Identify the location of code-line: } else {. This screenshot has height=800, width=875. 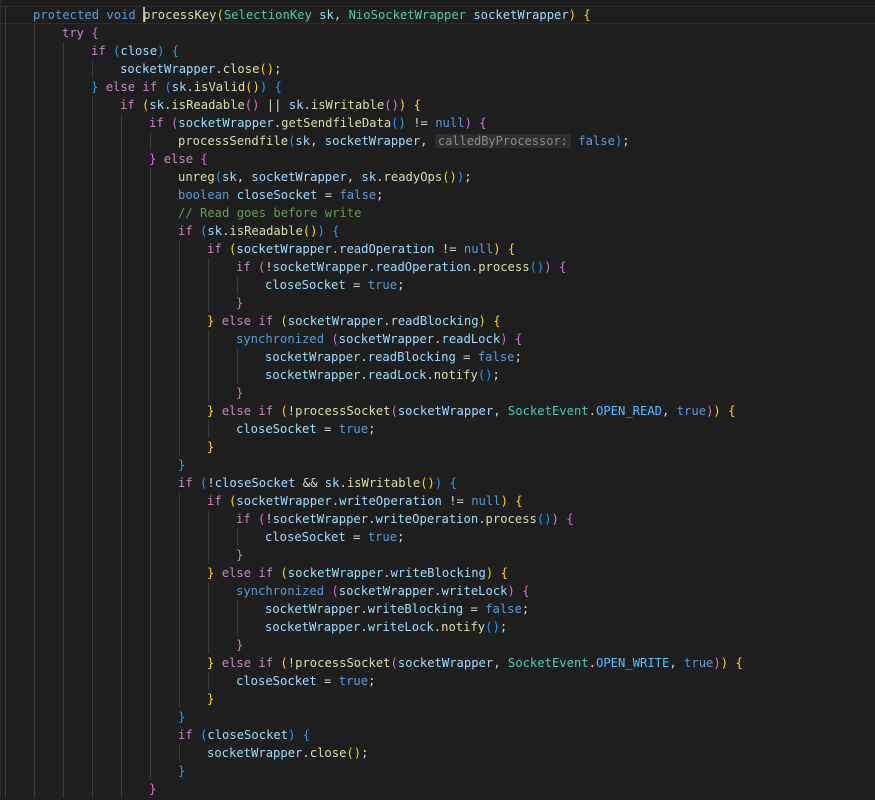
(437, 159).